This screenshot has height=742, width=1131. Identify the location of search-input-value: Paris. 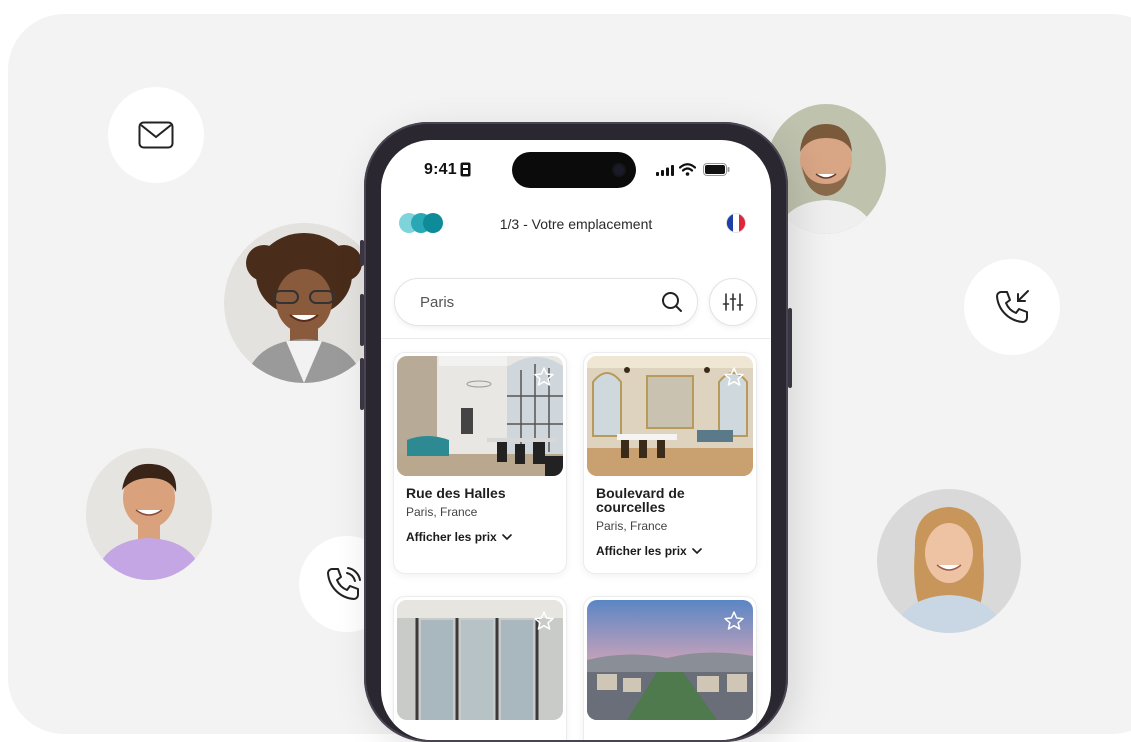
(437, 302).